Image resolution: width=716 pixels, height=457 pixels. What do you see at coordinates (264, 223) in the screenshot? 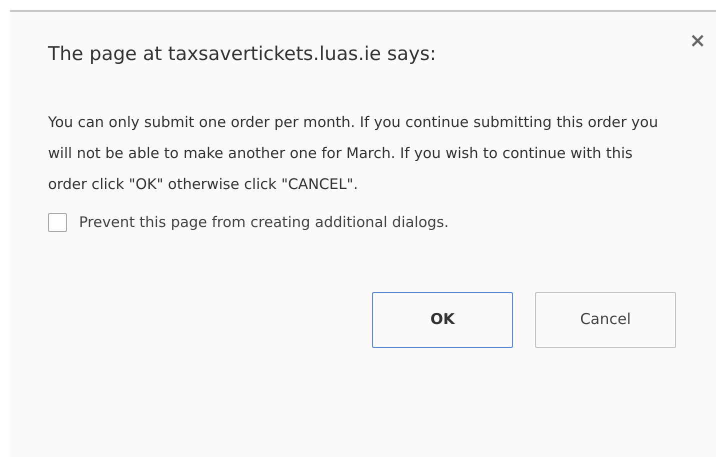
I see `checkbox-label: Prevent this page from creating additional dialogs.` at bounding box center [264, 223].